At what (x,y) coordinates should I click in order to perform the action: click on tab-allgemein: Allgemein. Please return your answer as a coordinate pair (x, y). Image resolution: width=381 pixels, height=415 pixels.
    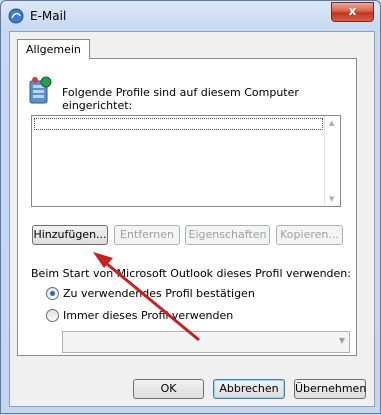
    Looking at the image, I should click on (53, 49).